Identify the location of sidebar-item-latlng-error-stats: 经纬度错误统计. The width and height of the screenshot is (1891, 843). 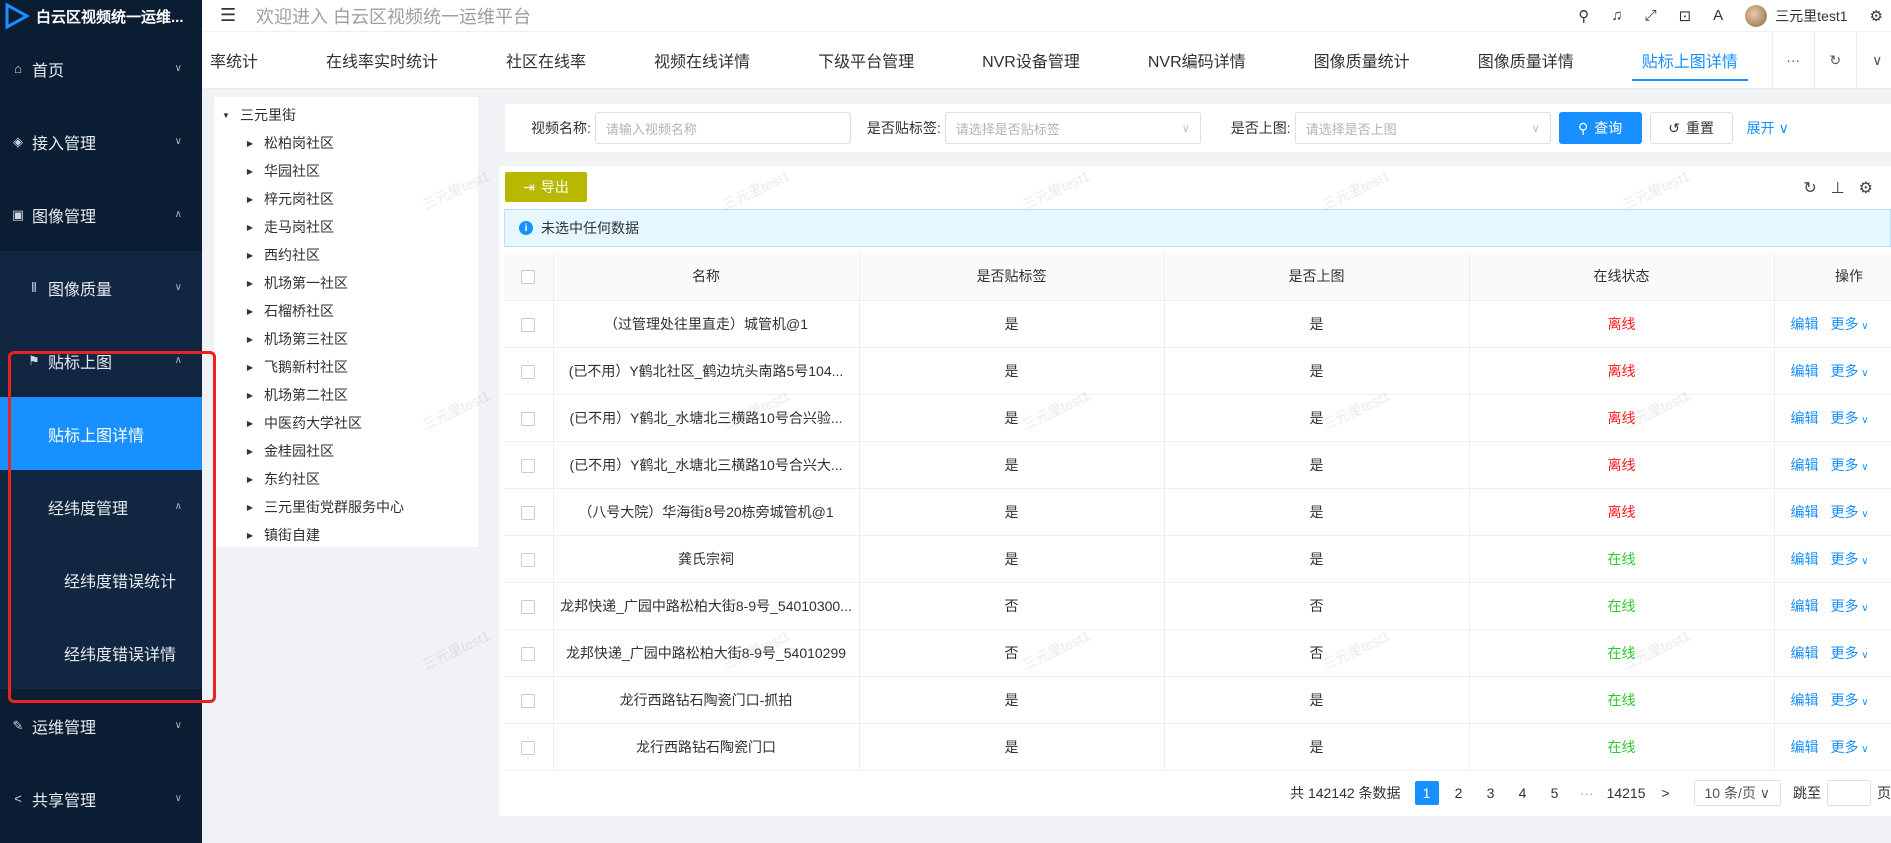
(101, 579).